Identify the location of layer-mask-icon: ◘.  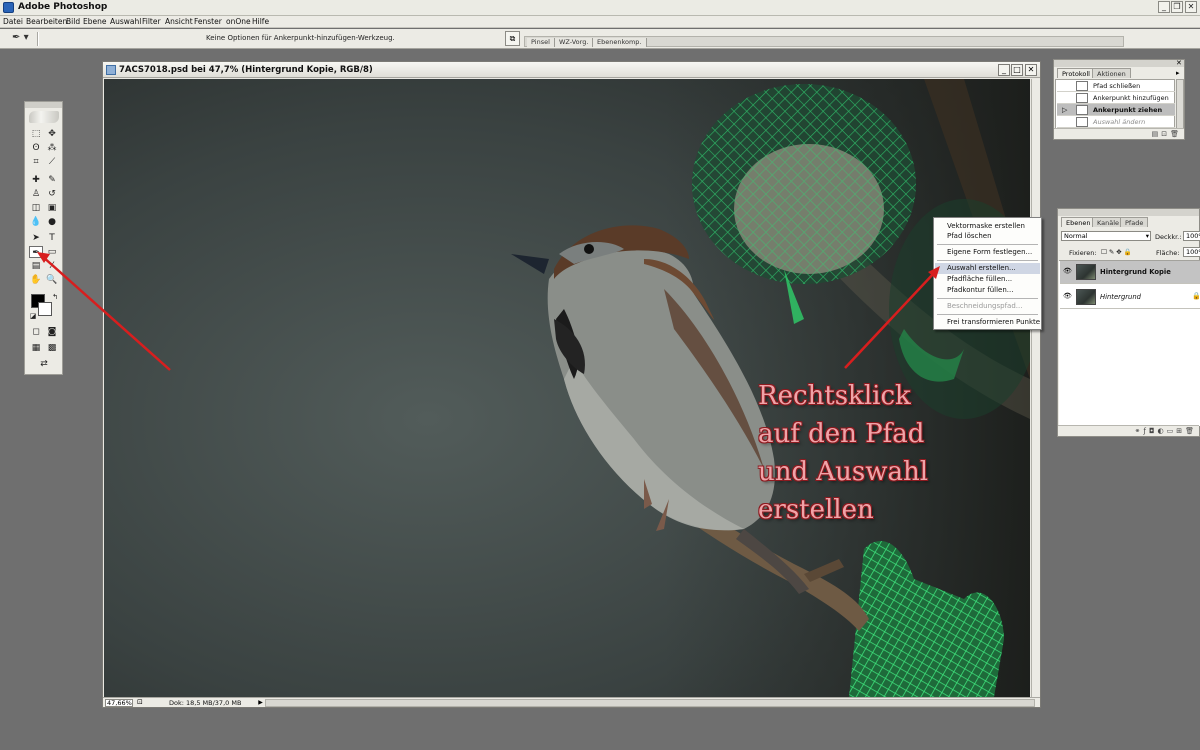
(1153, 431).